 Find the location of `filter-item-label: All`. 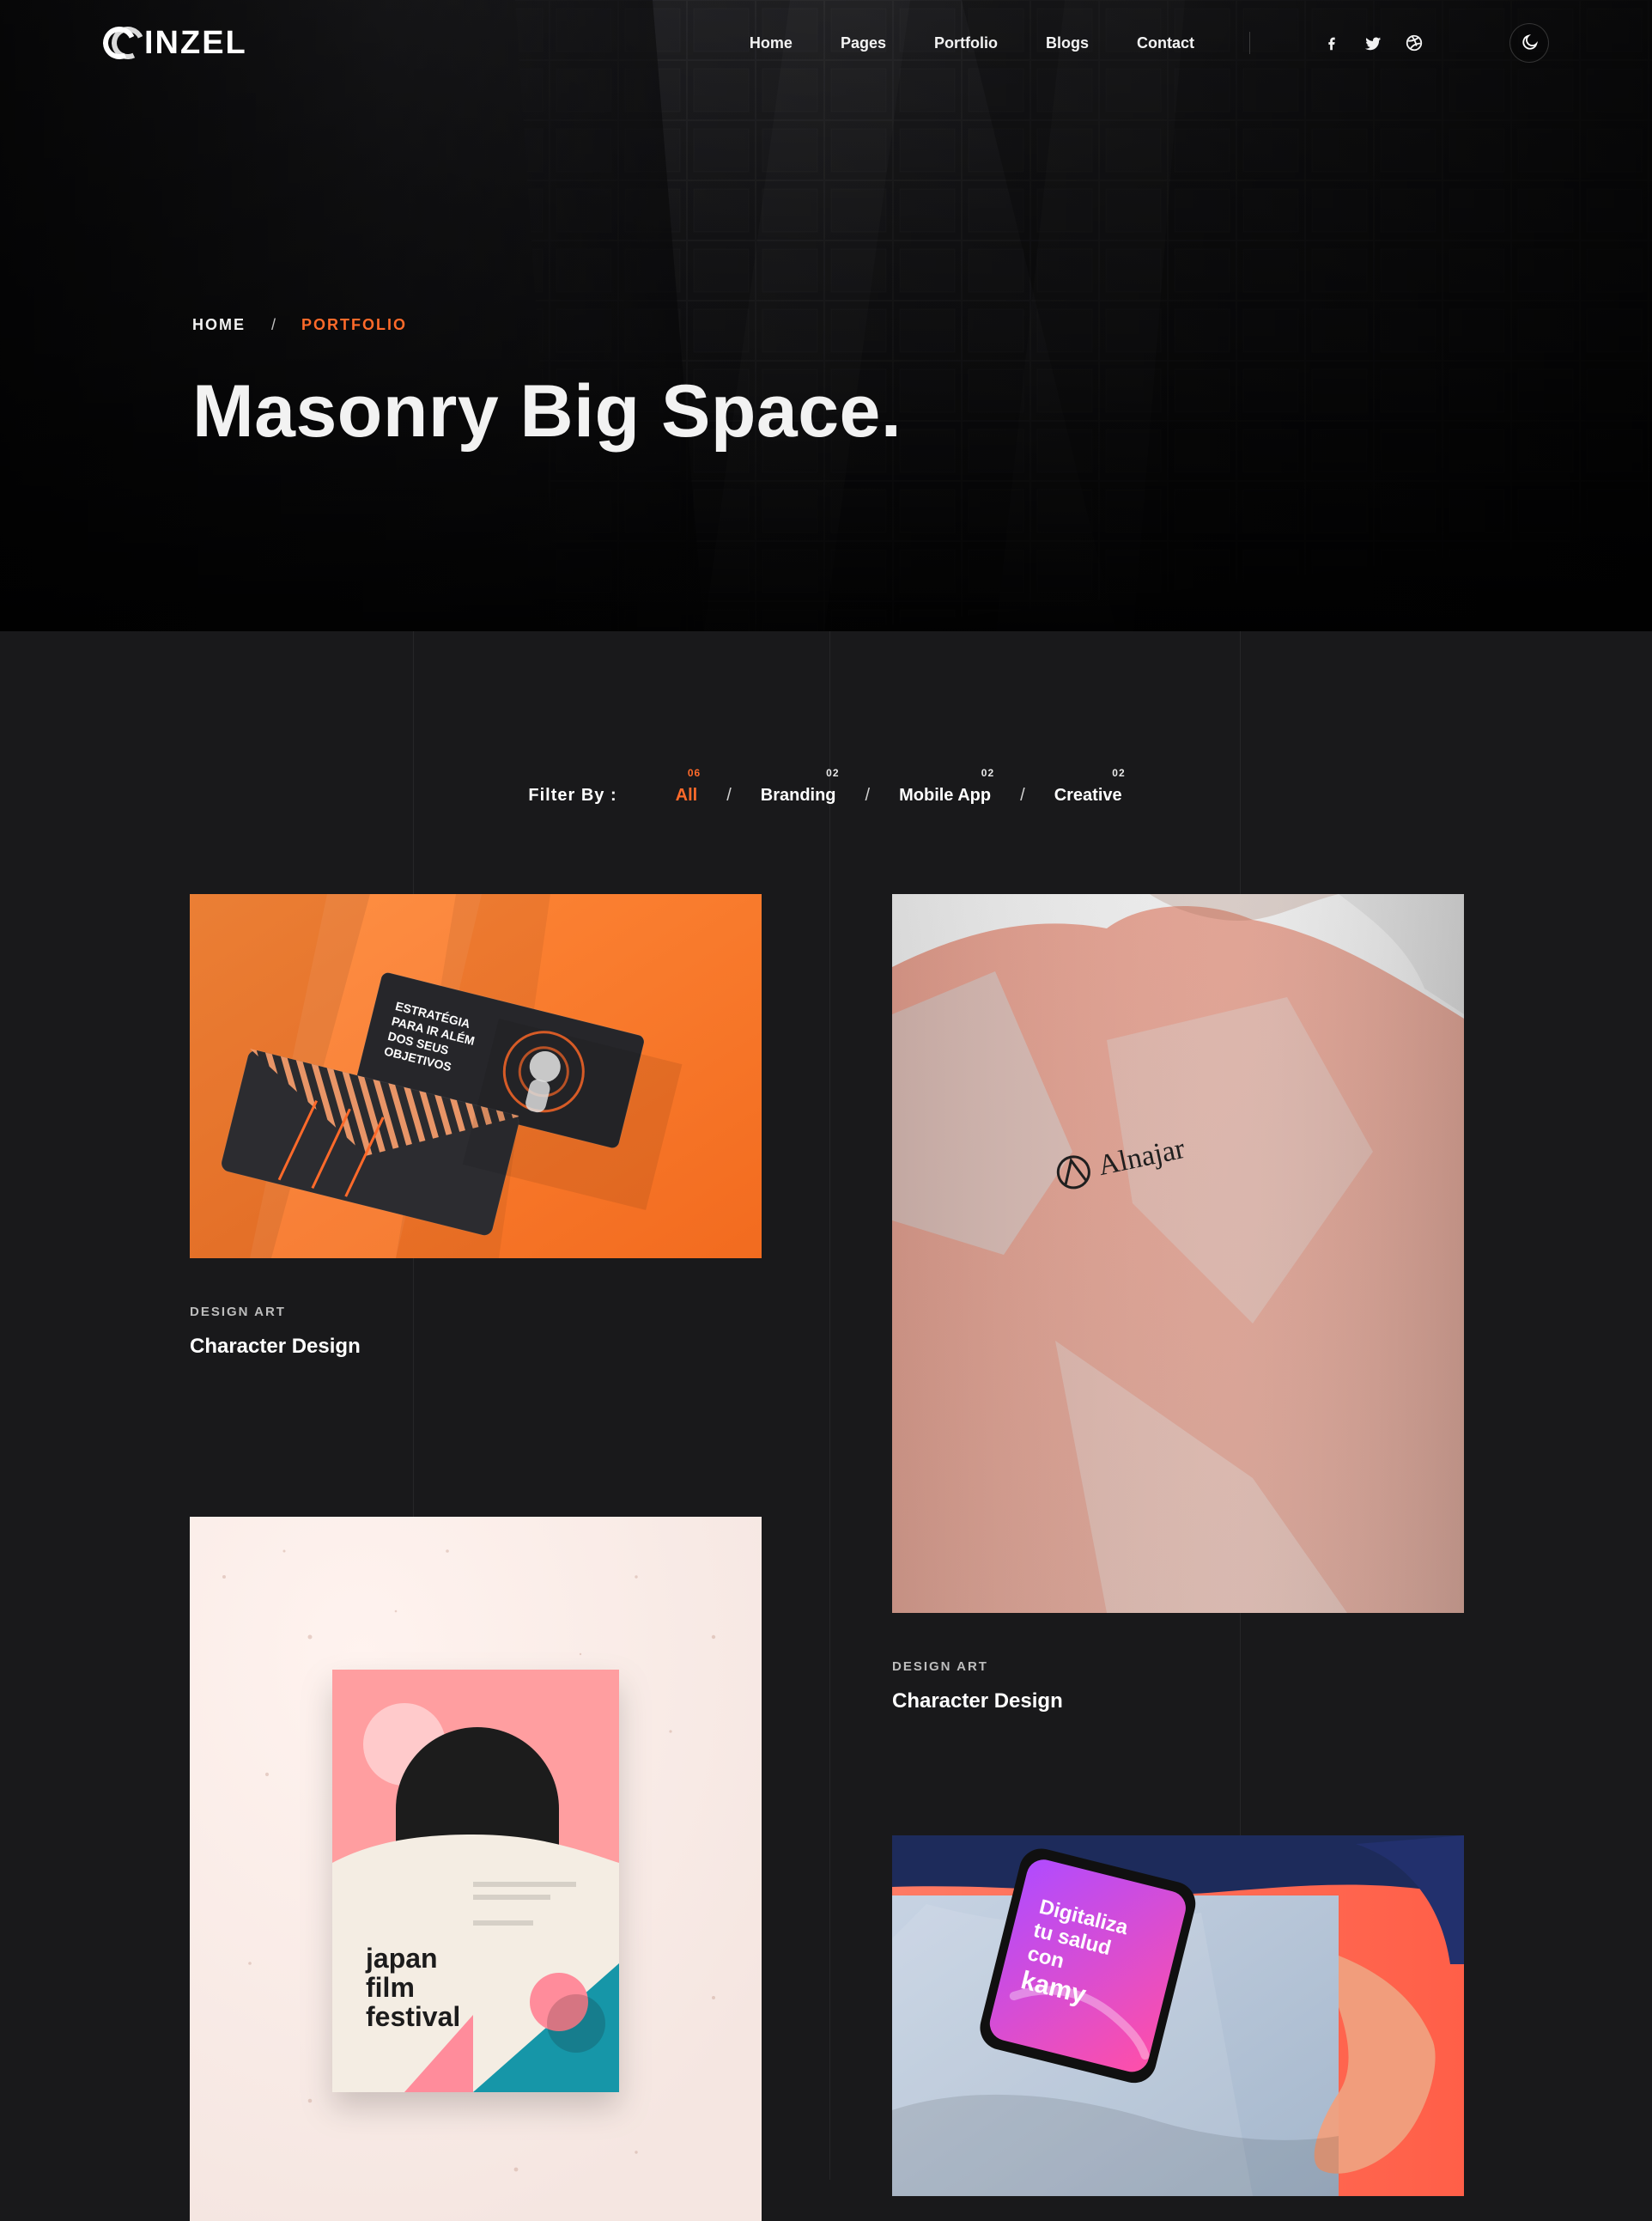

filter-item-label: All is located at coordinates (686, 796).